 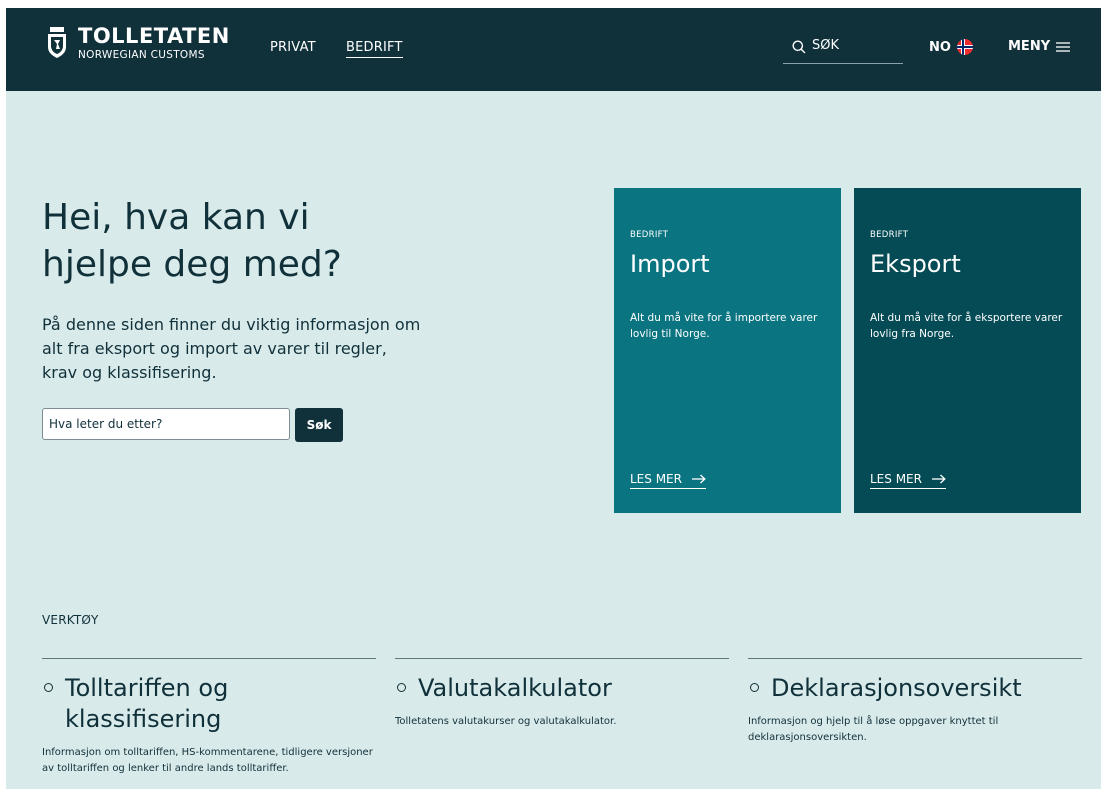 What do you see at coordinates (964, 47) in the screenshot?
I see `norway-flag-icon` at bounding box center [964, 47].